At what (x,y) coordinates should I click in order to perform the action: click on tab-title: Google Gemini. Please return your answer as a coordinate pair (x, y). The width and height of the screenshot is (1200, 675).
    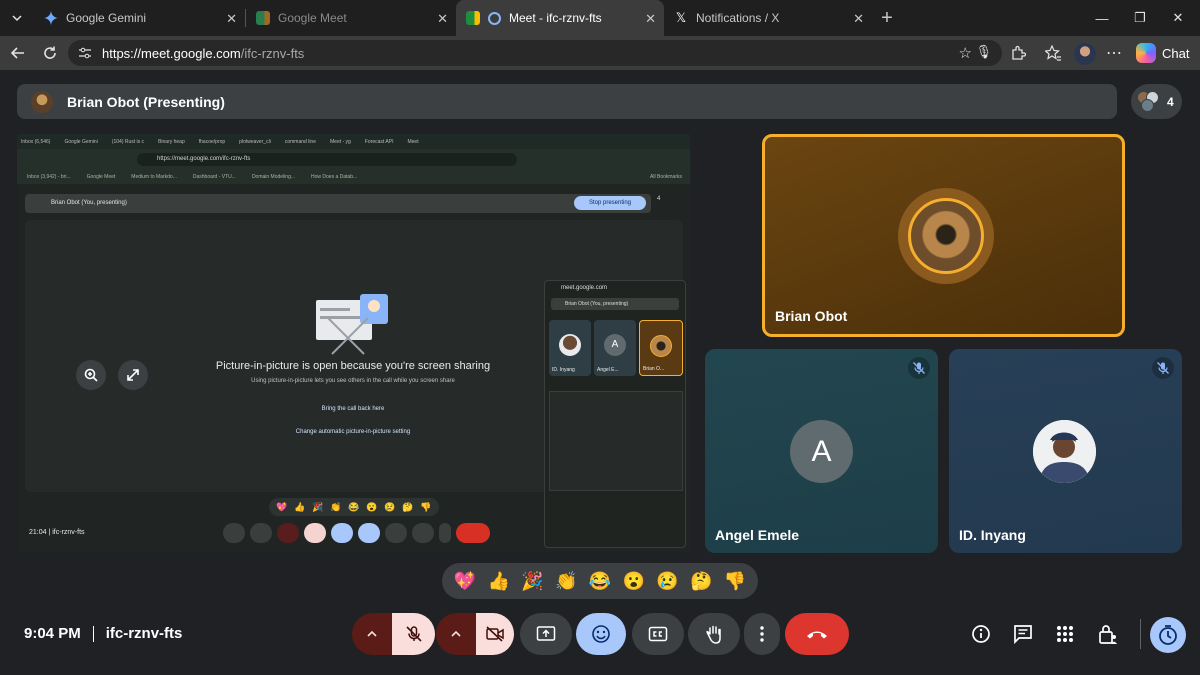
    Looking at the image, I should click on (106, 18).